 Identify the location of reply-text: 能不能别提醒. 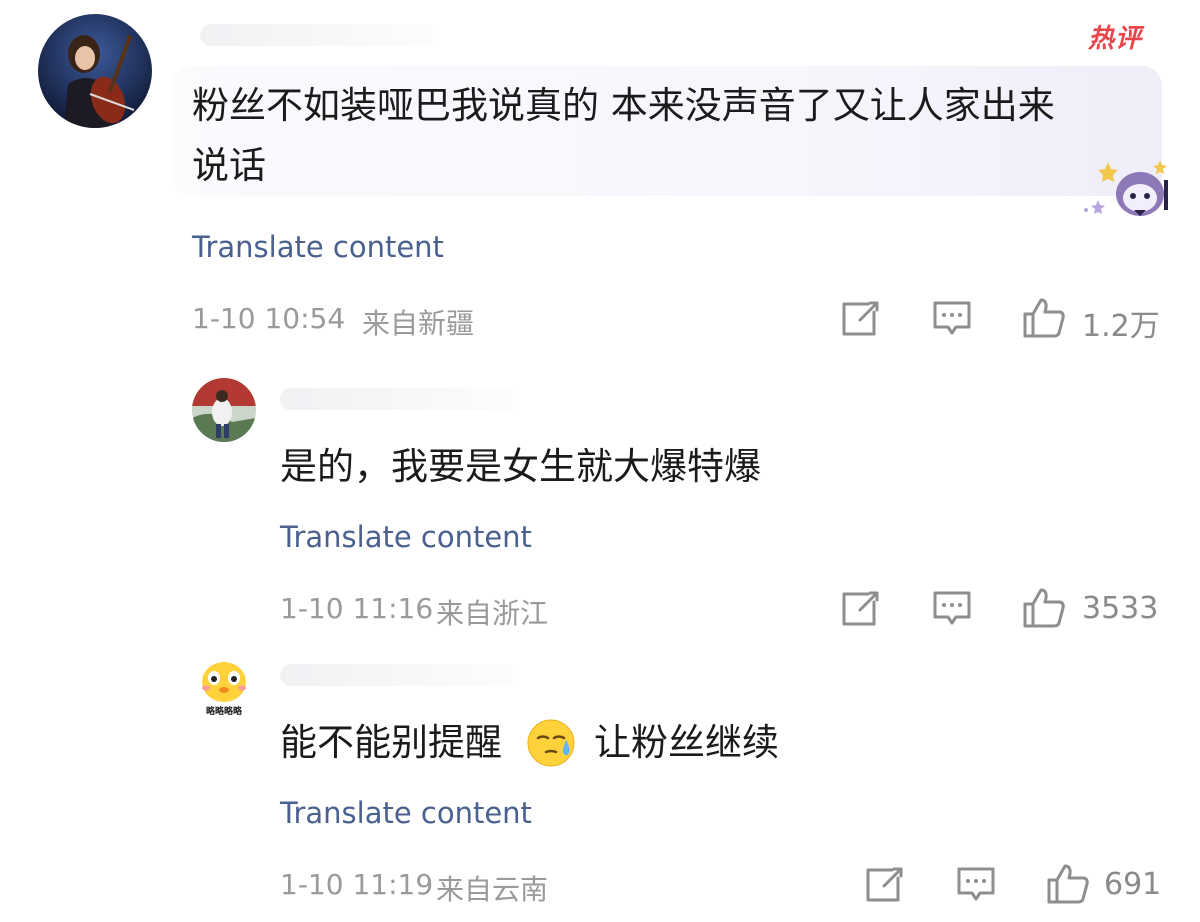
(391, 742).